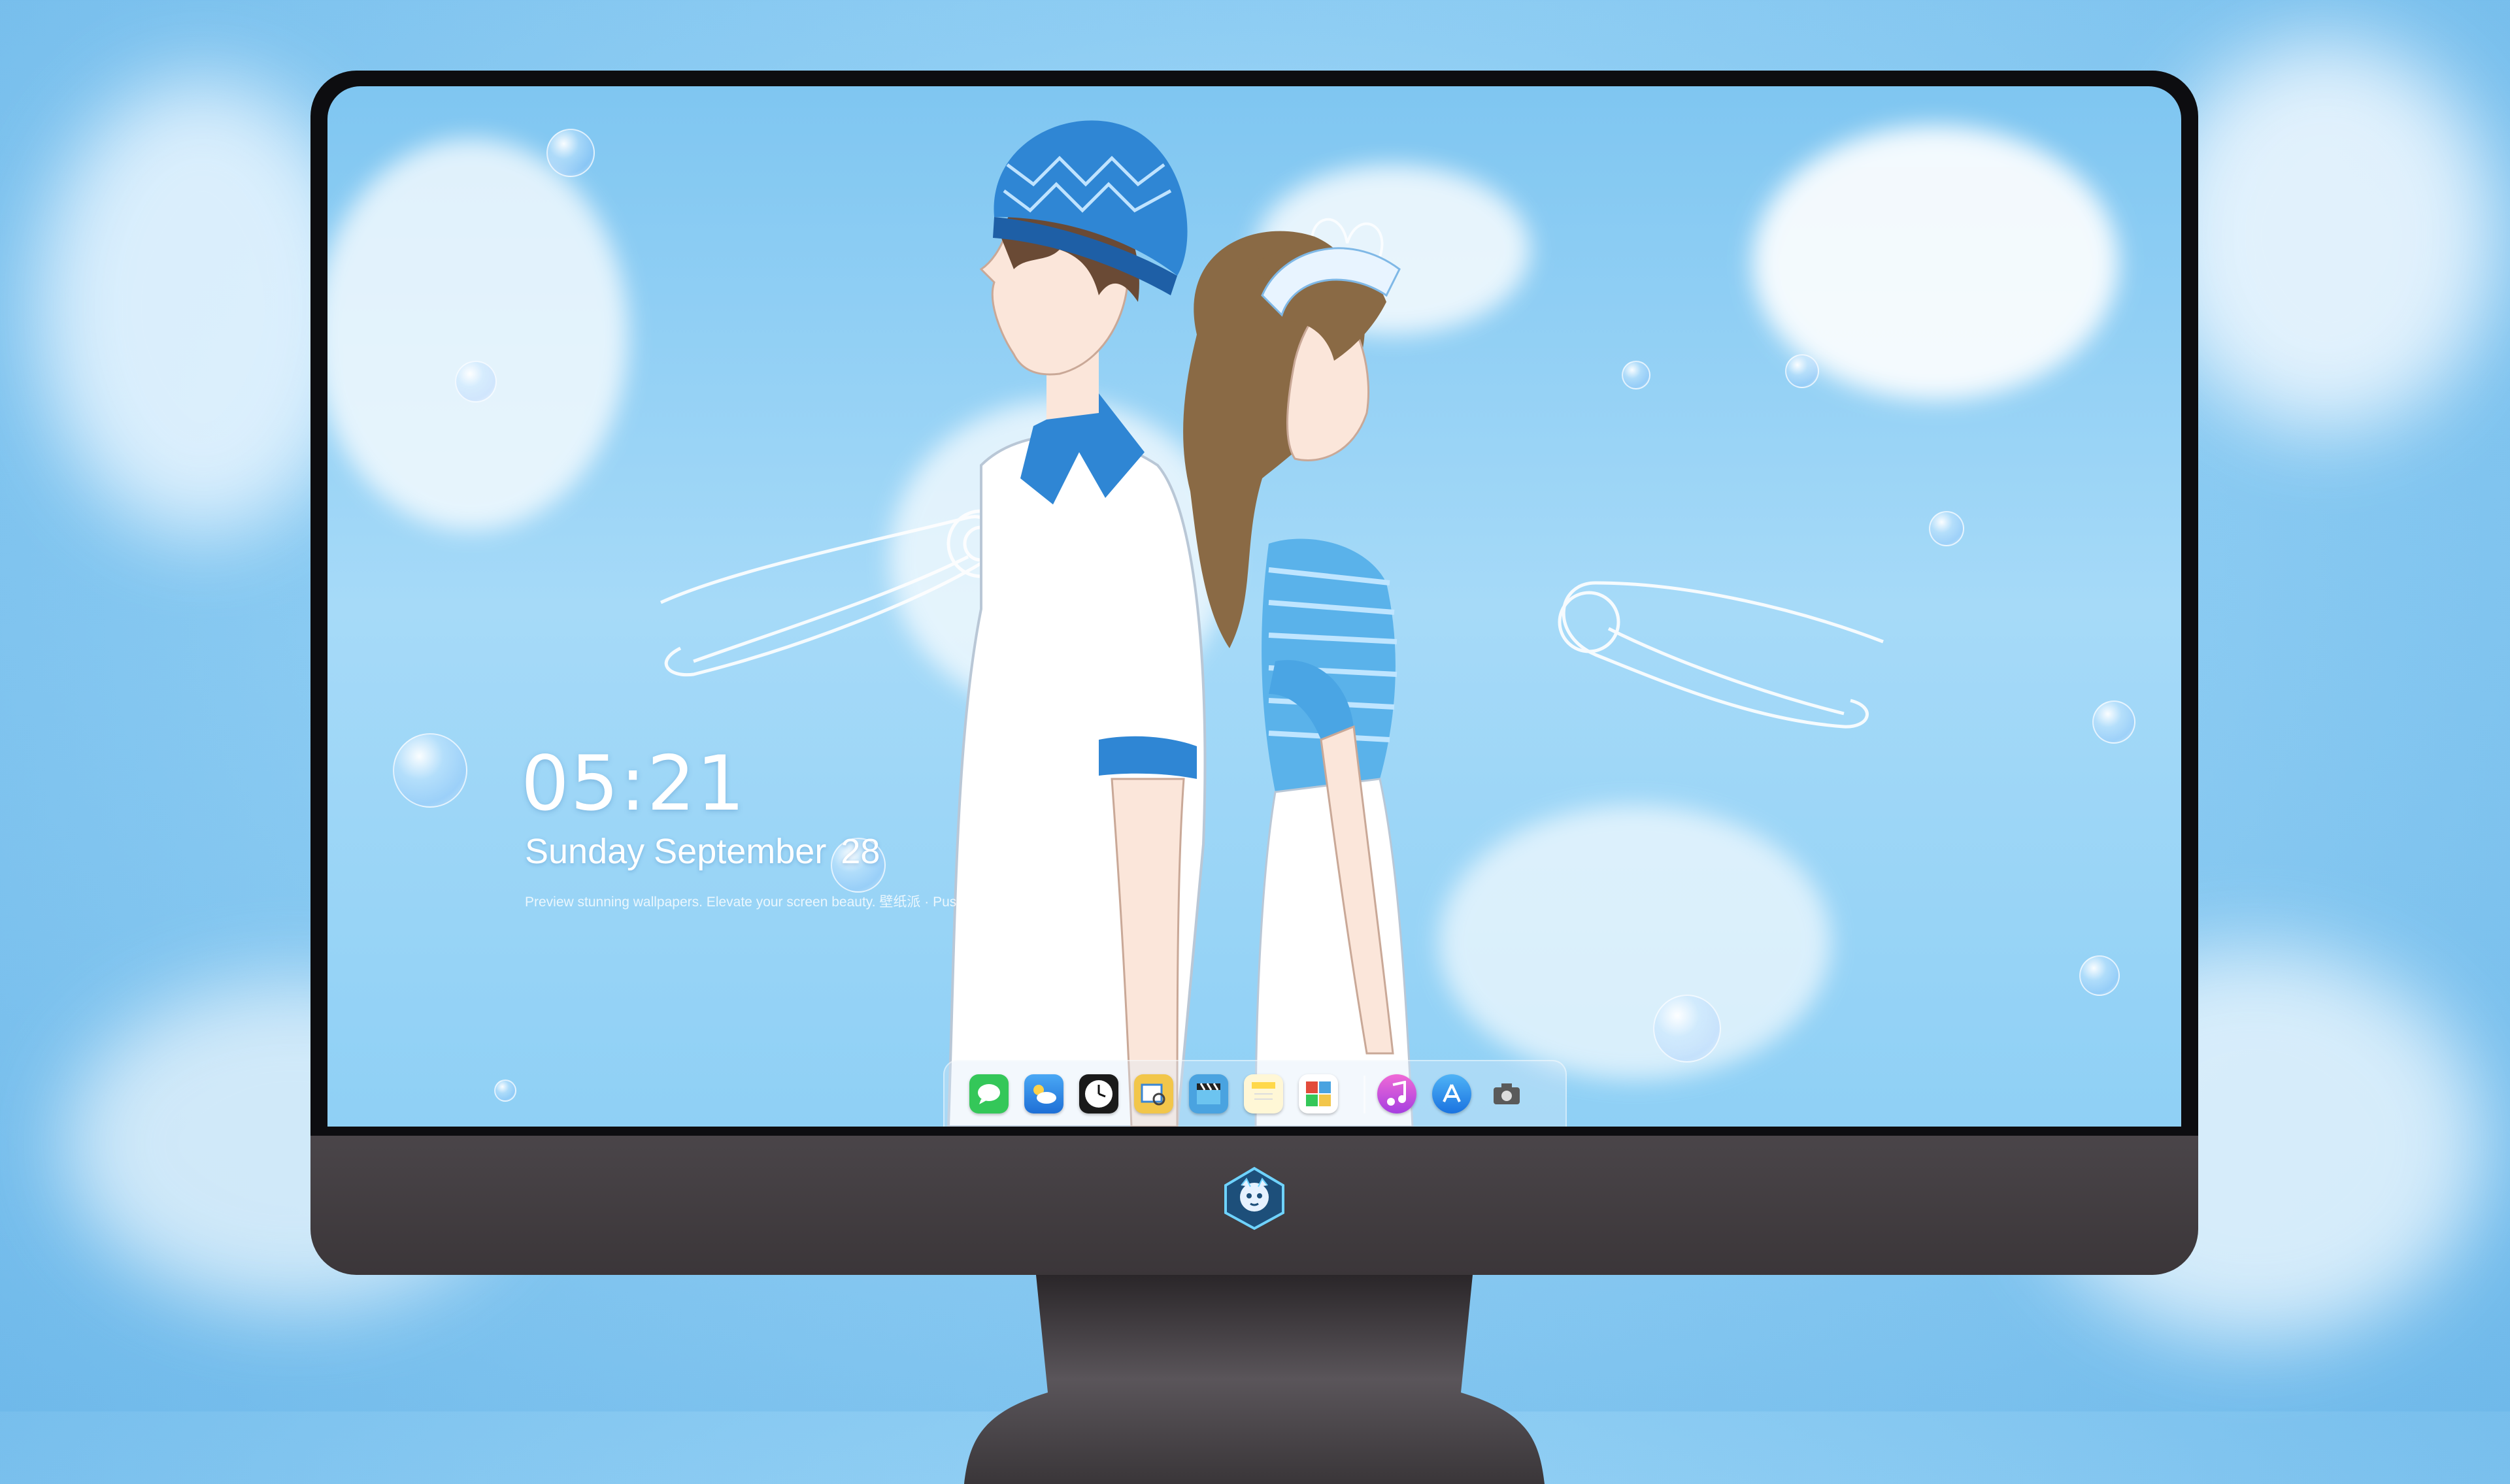  Describe the element at coordinates (1318, 1093) in the screenshot. I see `photo-booth-icon` at that location.